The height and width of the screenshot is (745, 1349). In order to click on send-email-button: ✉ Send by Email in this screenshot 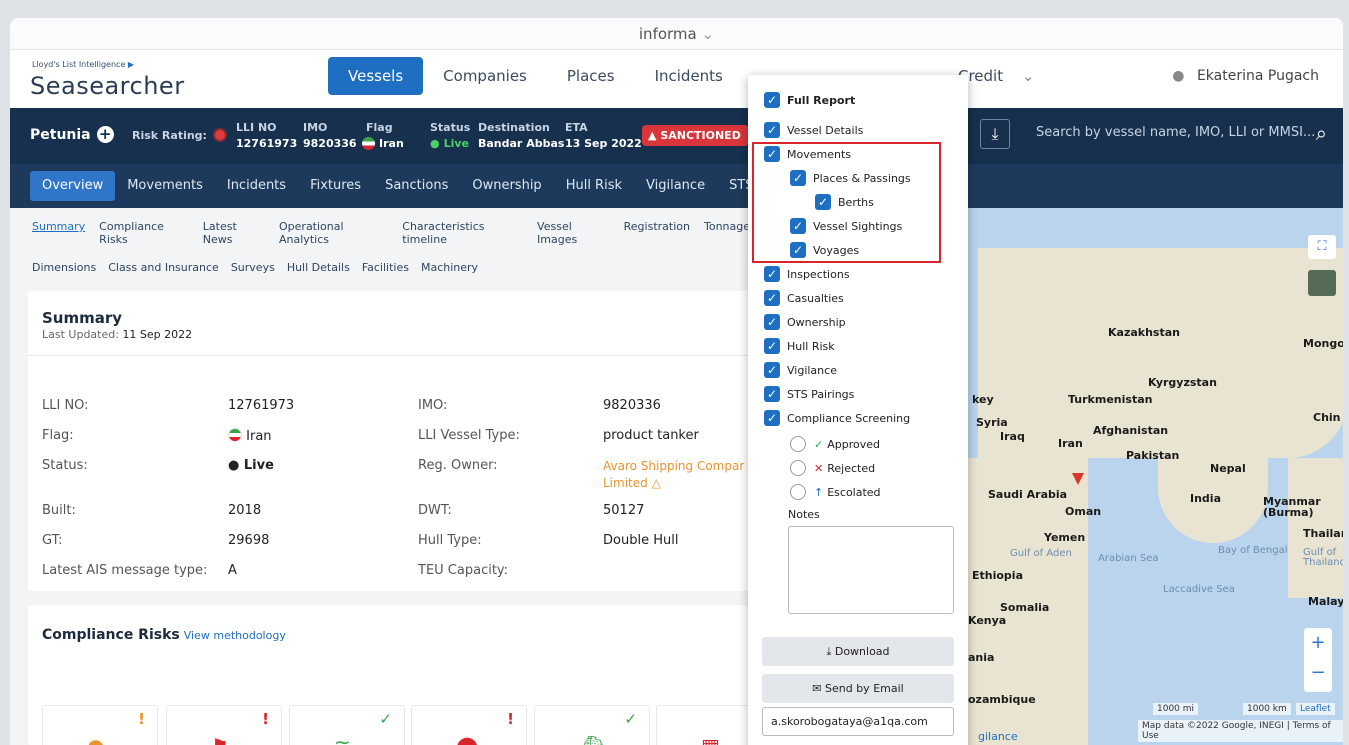, I will do `click(858, 688)`.